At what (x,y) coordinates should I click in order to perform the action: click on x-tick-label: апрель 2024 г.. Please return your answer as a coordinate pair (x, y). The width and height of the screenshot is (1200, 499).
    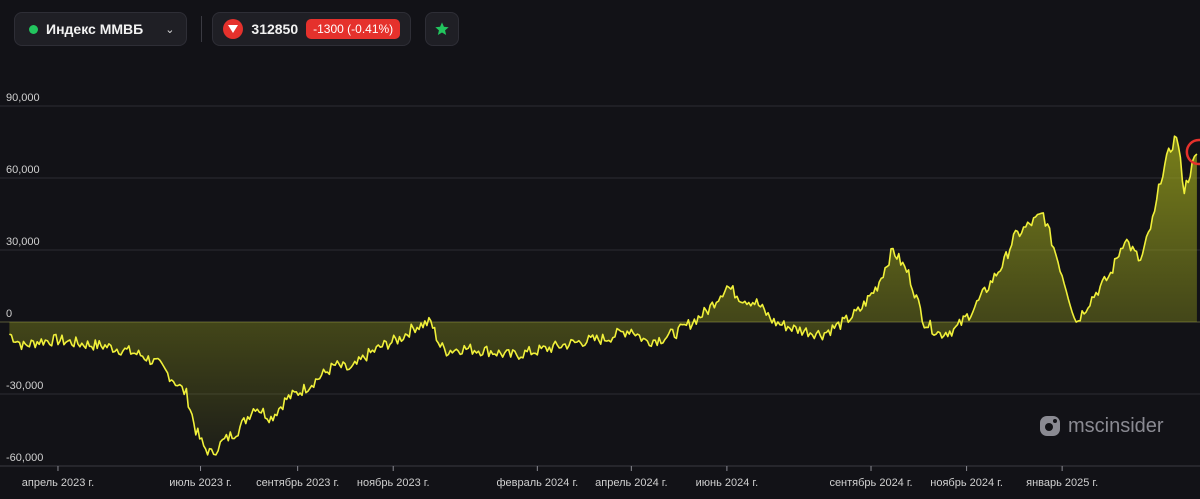
    Looking at the image, I should click on (631, 483).